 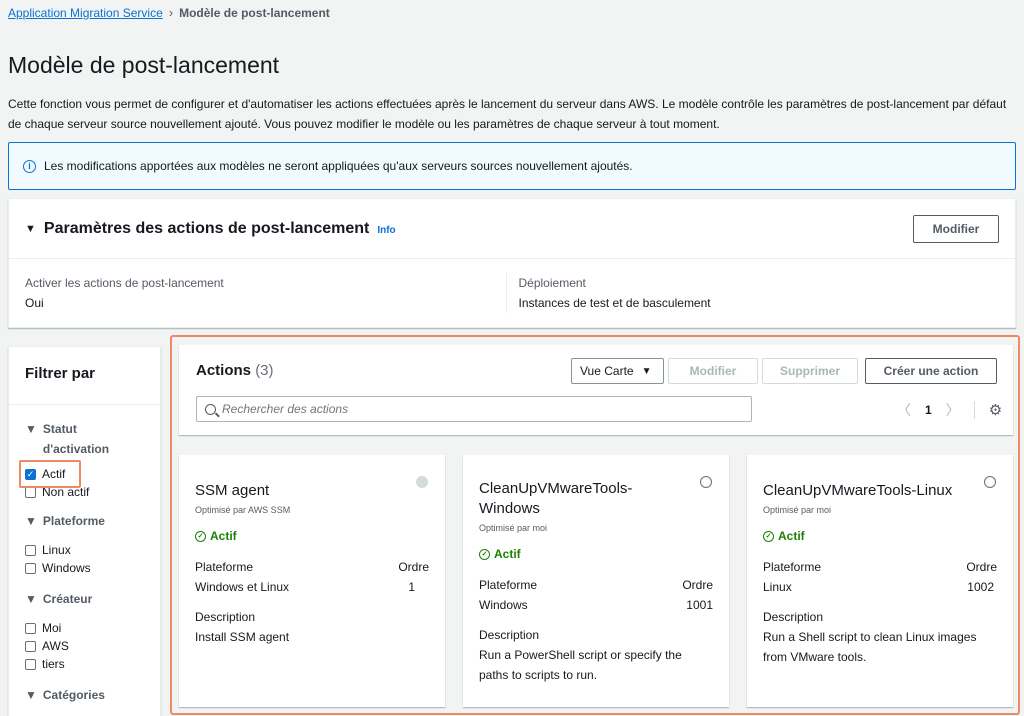 I want to click on filter-opt-tiers: tiers, so click(x=84, y=664).